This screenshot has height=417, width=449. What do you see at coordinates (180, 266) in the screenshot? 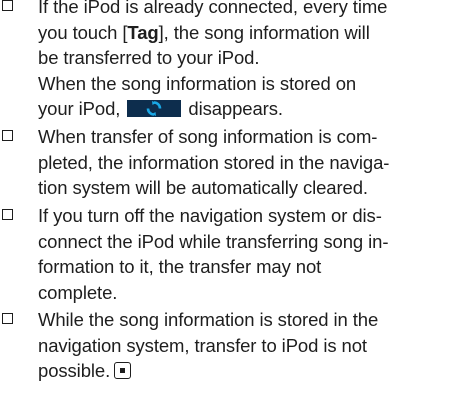
I see `note-line: formation to it, the transfer may not` at bounding box center [180, 266].